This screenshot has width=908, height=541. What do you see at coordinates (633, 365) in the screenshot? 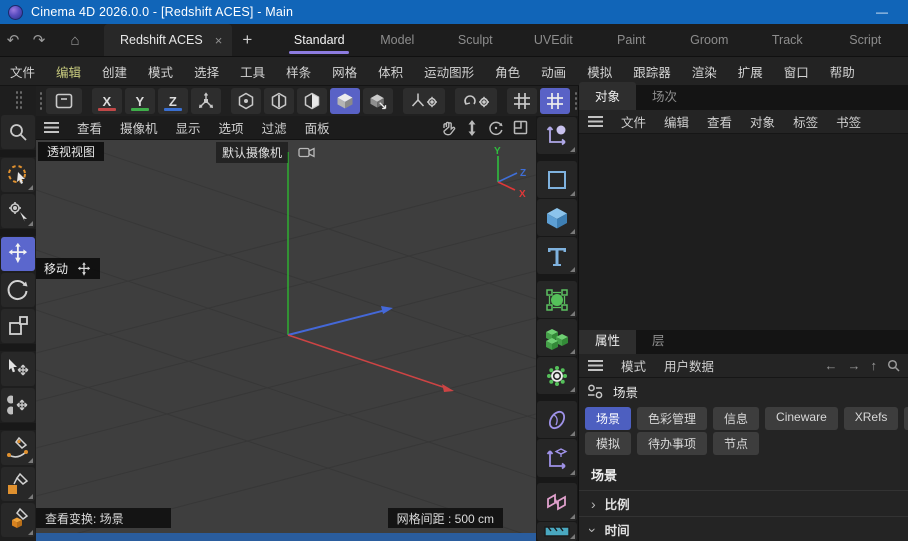
I see `am-menu-mode: 模式` at bounding box center [633, 365].